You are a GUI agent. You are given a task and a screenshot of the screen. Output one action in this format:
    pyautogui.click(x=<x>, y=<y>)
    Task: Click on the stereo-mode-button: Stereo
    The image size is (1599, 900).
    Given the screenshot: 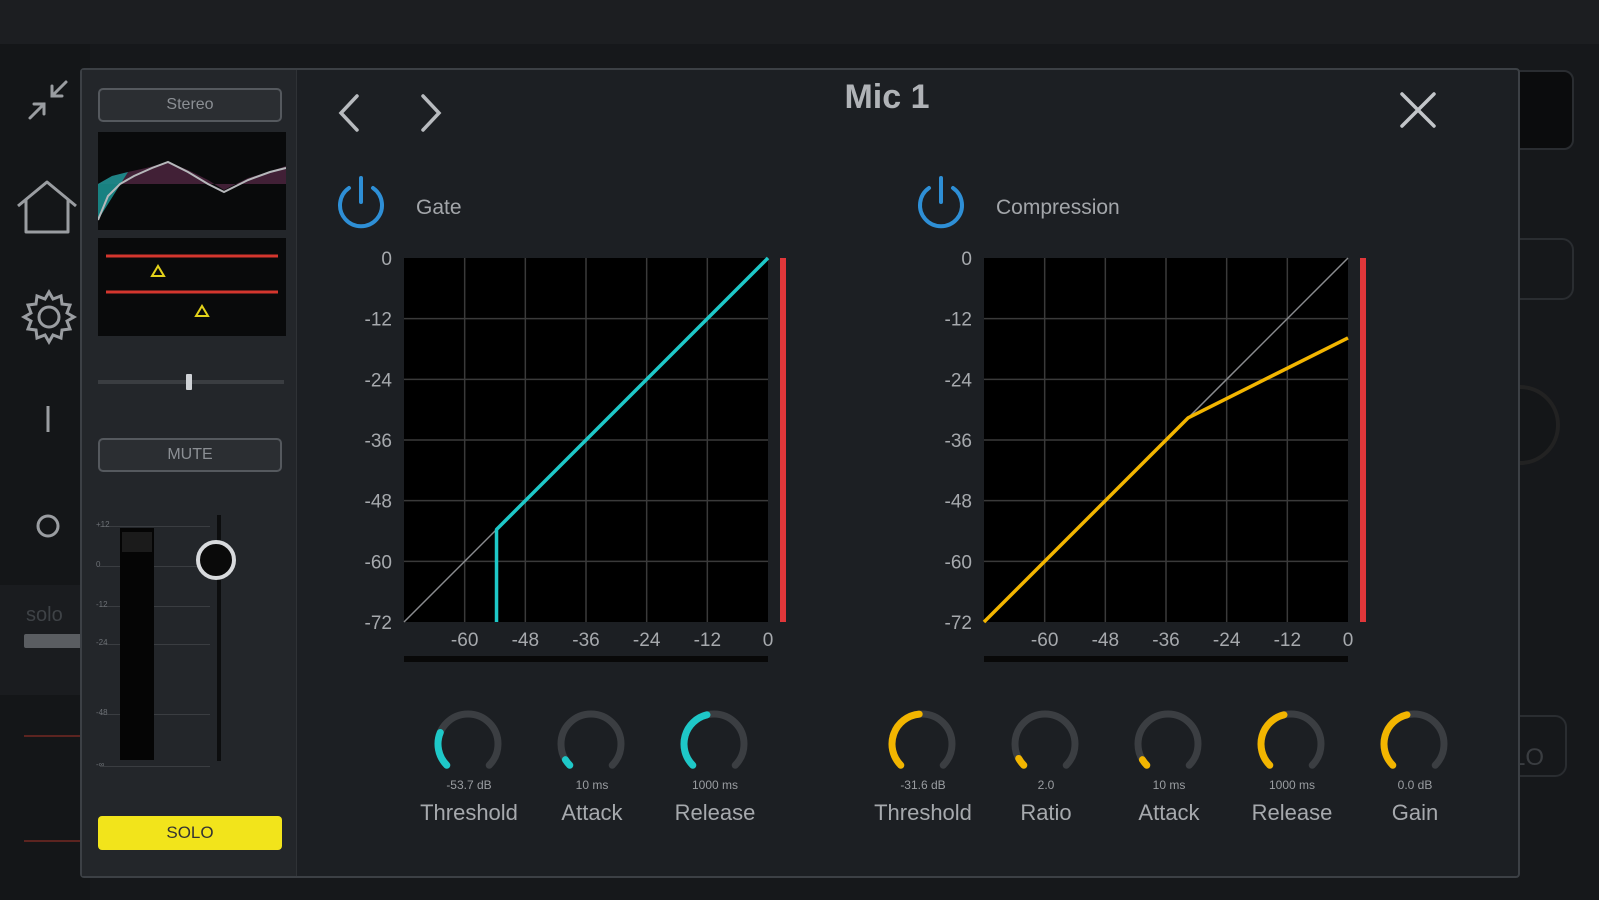 What is the action you would take?
    pyautogui.click(x=190, y=105)
    